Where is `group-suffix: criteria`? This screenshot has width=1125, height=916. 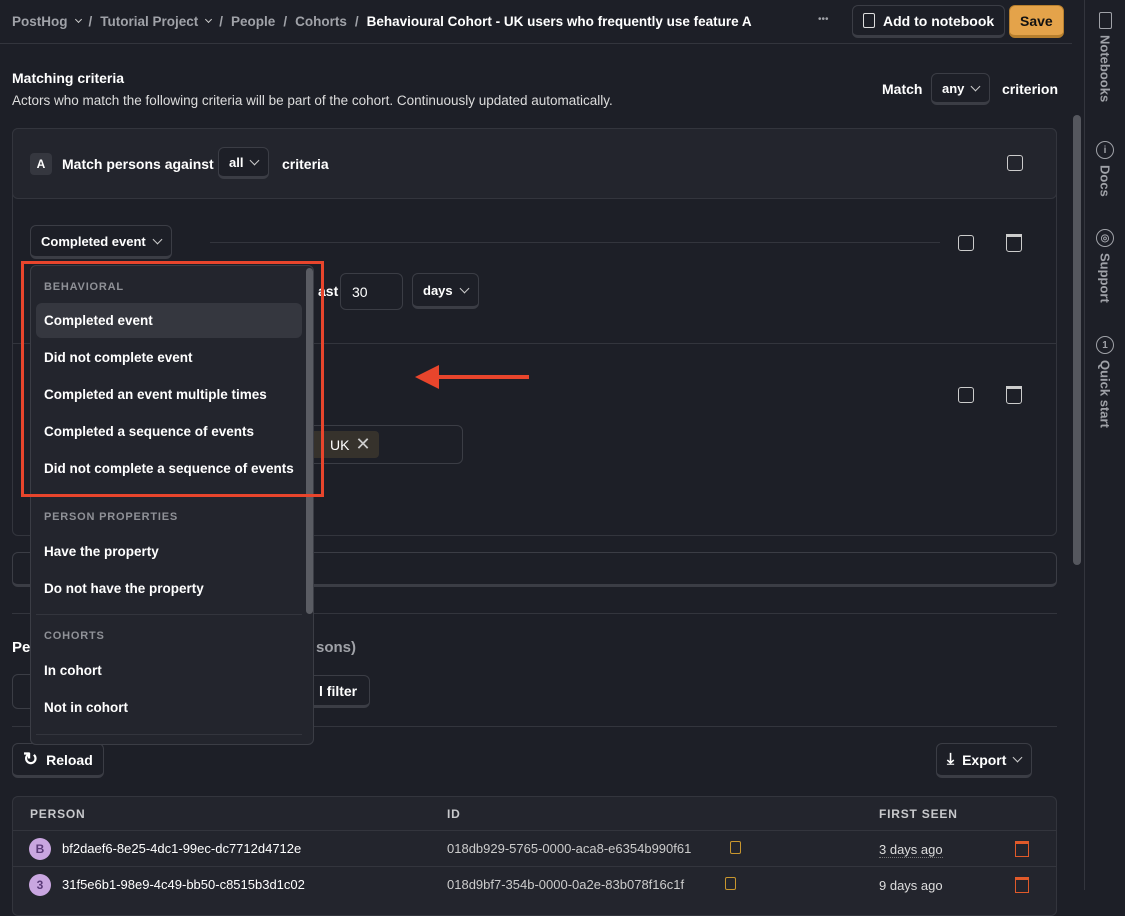
group-suffix: criteria is located at coordinates (305, 164).